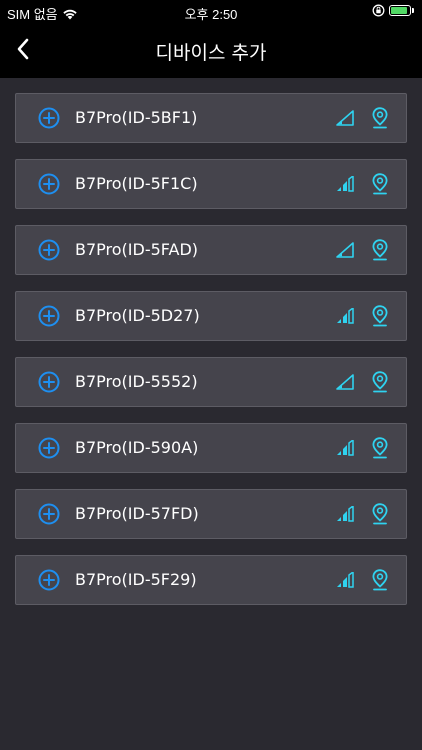  What do you see at coordinates (136, 183) in the screenshot?
I see `device-name: B7Pro(ID-5F1C)` at bounding box center [136, 183].